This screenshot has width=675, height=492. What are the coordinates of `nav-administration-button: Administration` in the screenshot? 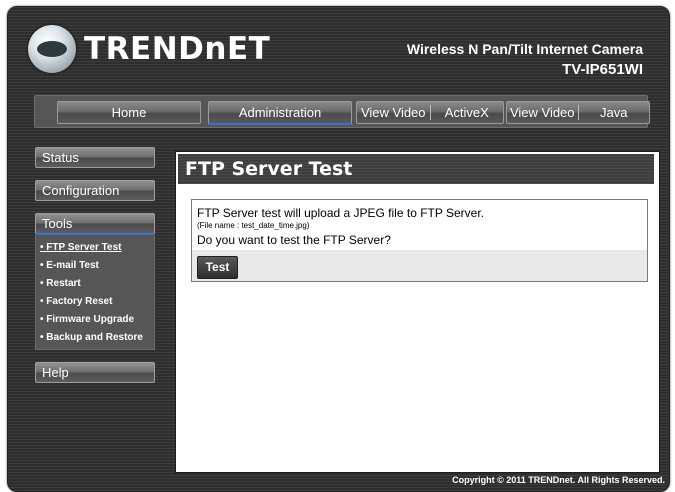 It's located at (280, 113).